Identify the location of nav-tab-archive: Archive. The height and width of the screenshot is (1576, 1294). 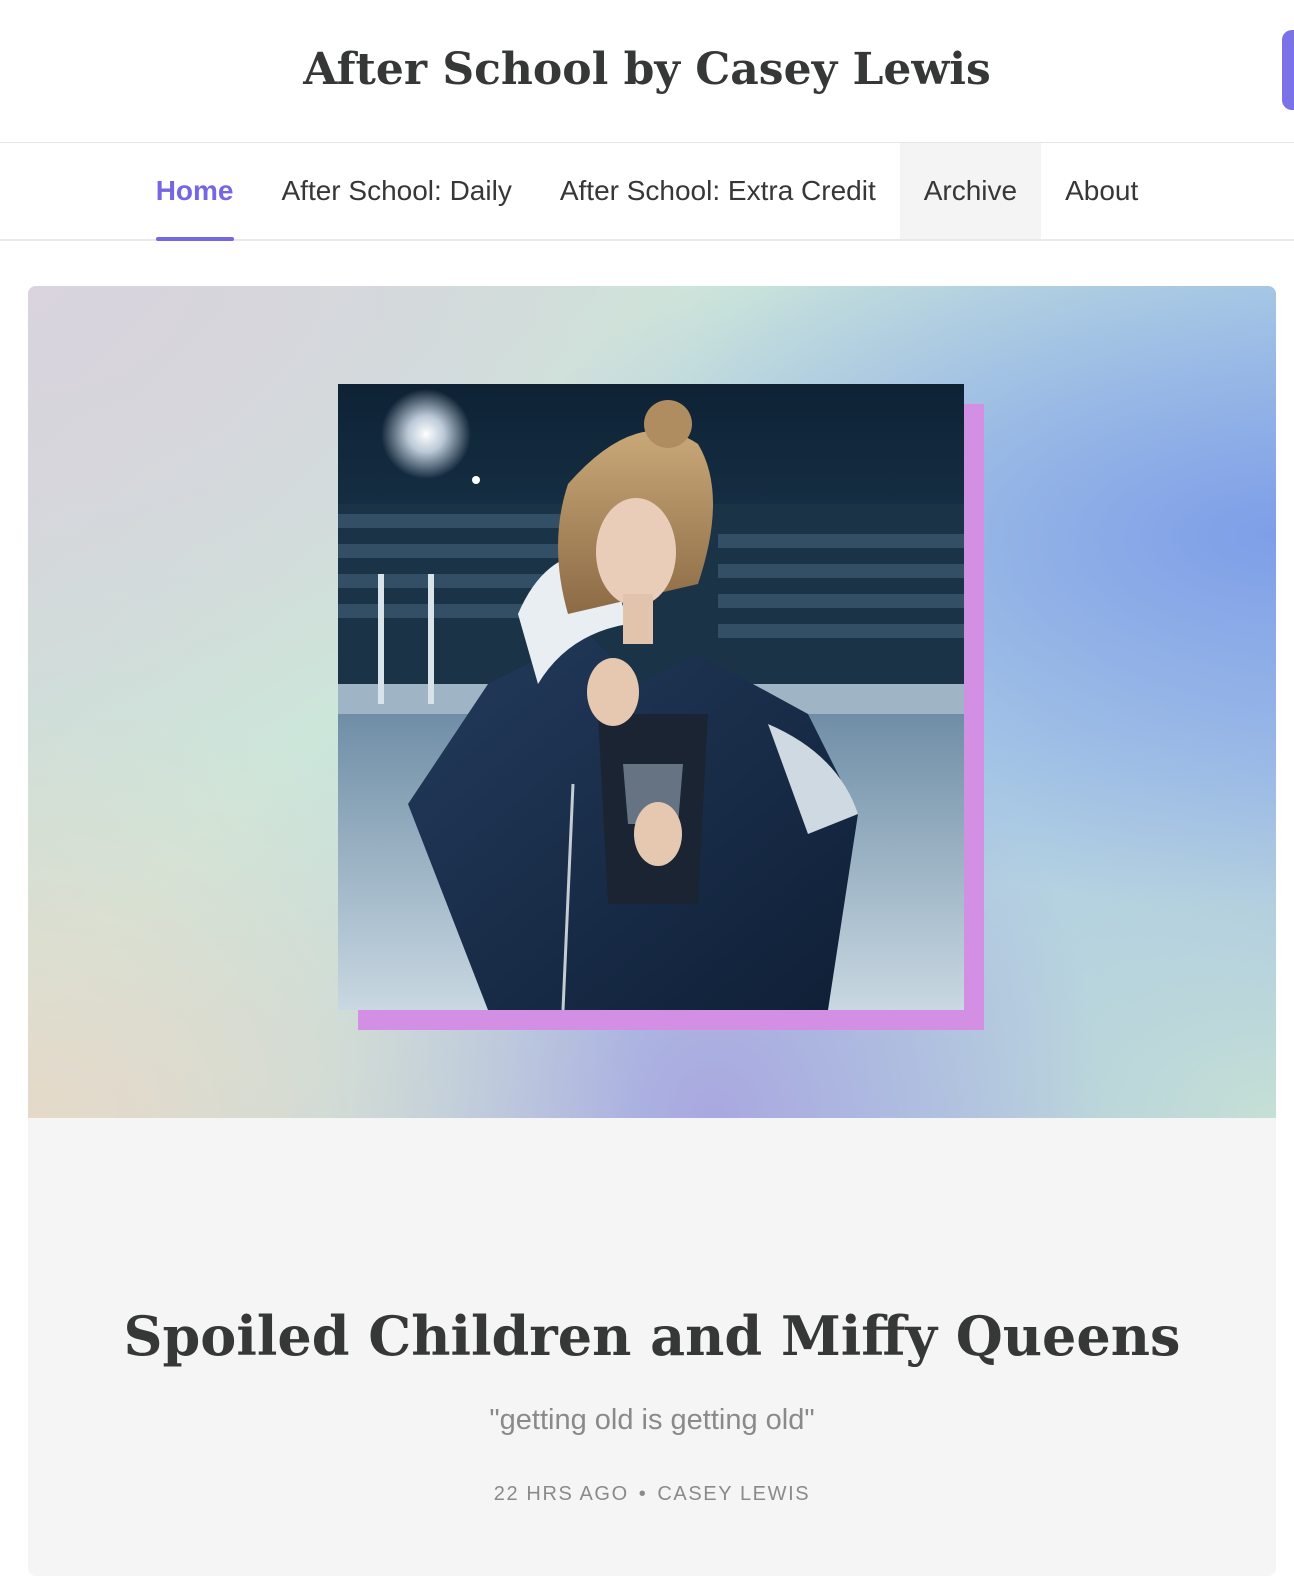
(970, 191).